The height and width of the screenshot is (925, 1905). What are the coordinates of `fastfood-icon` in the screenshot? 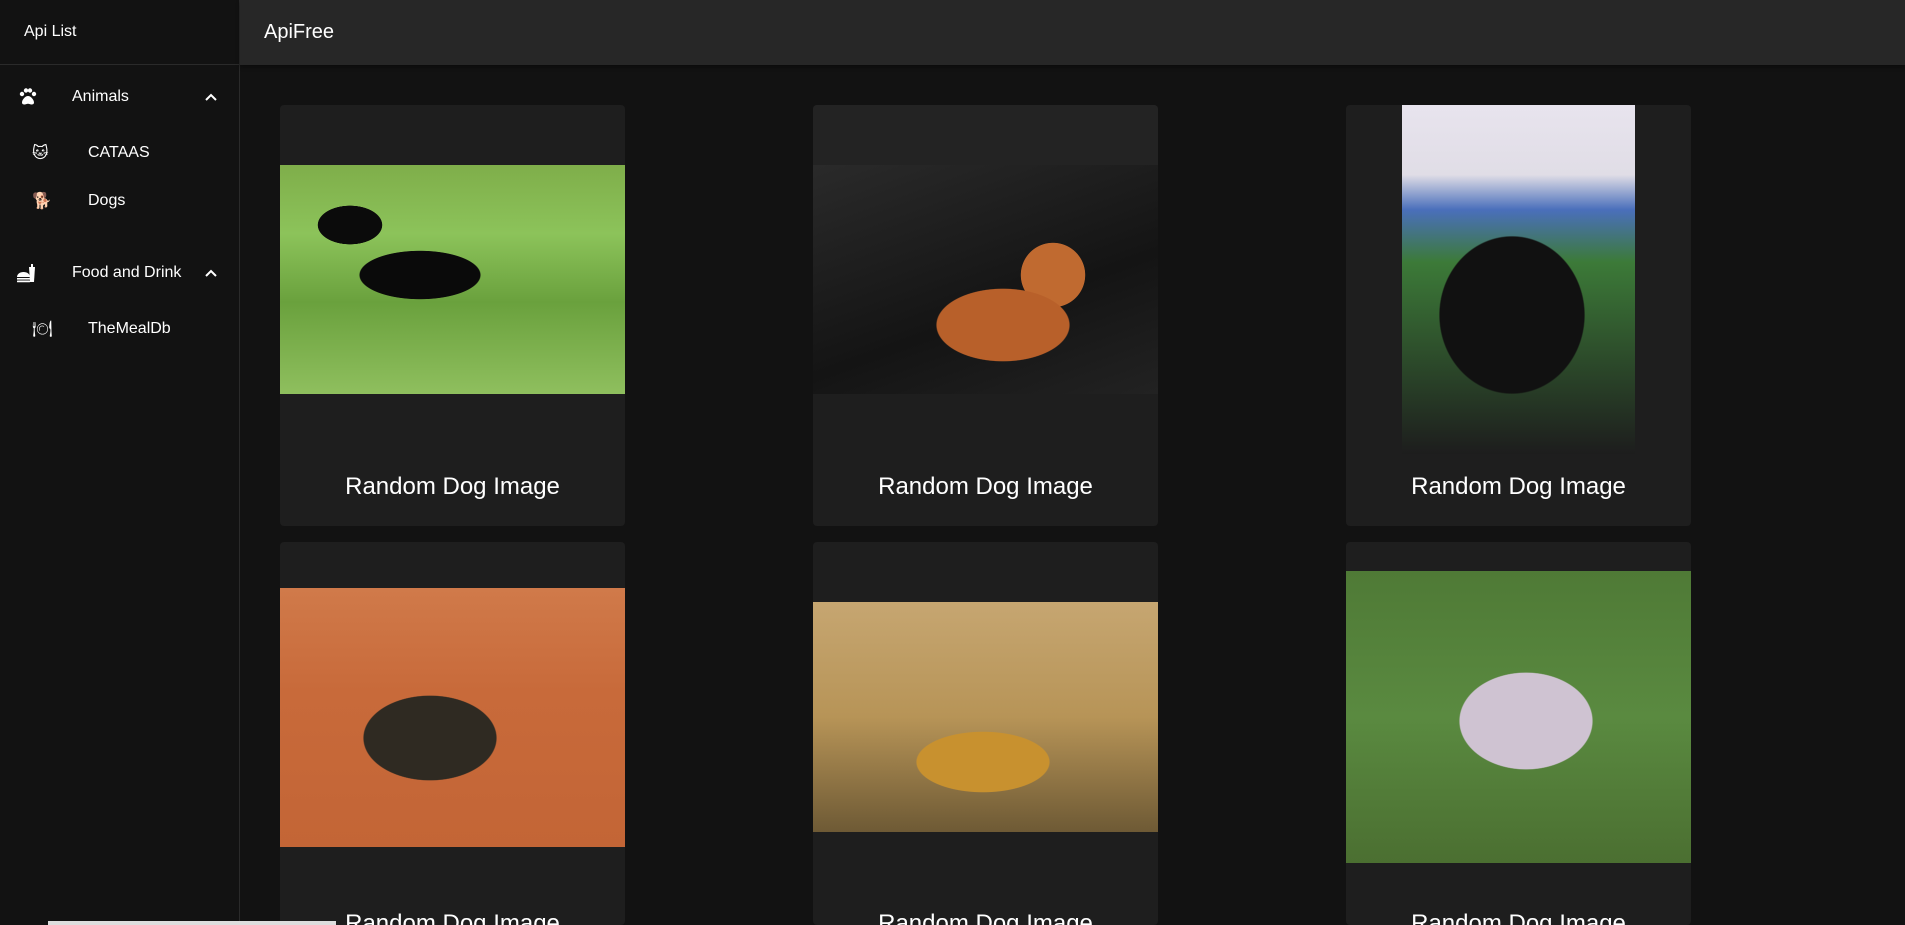 It's located at (36, 273).